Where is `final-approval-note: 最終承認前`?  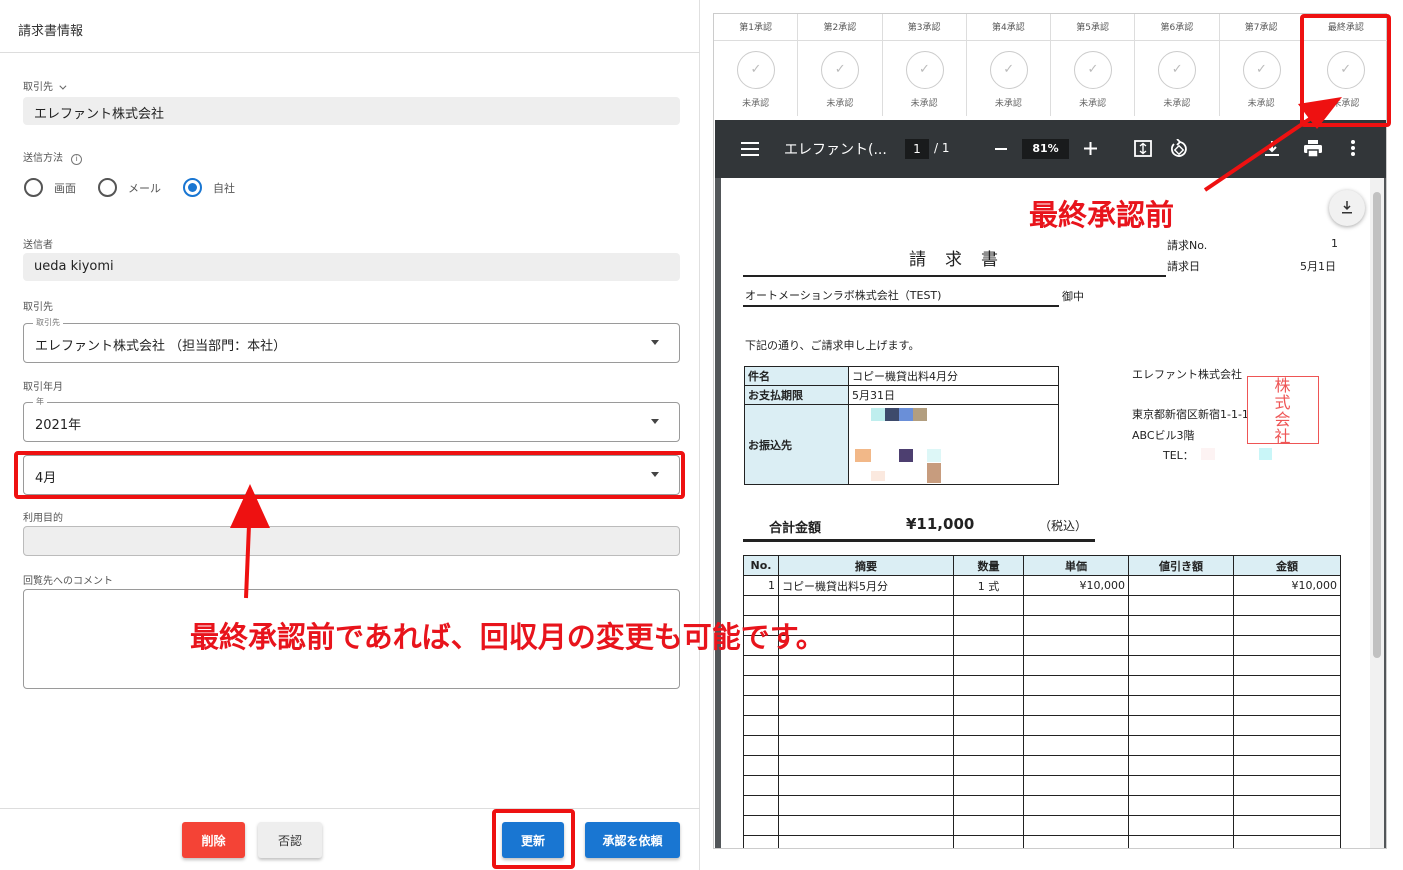 final-approval-note: 最終承認前 is located at coordinates (1102, 215).